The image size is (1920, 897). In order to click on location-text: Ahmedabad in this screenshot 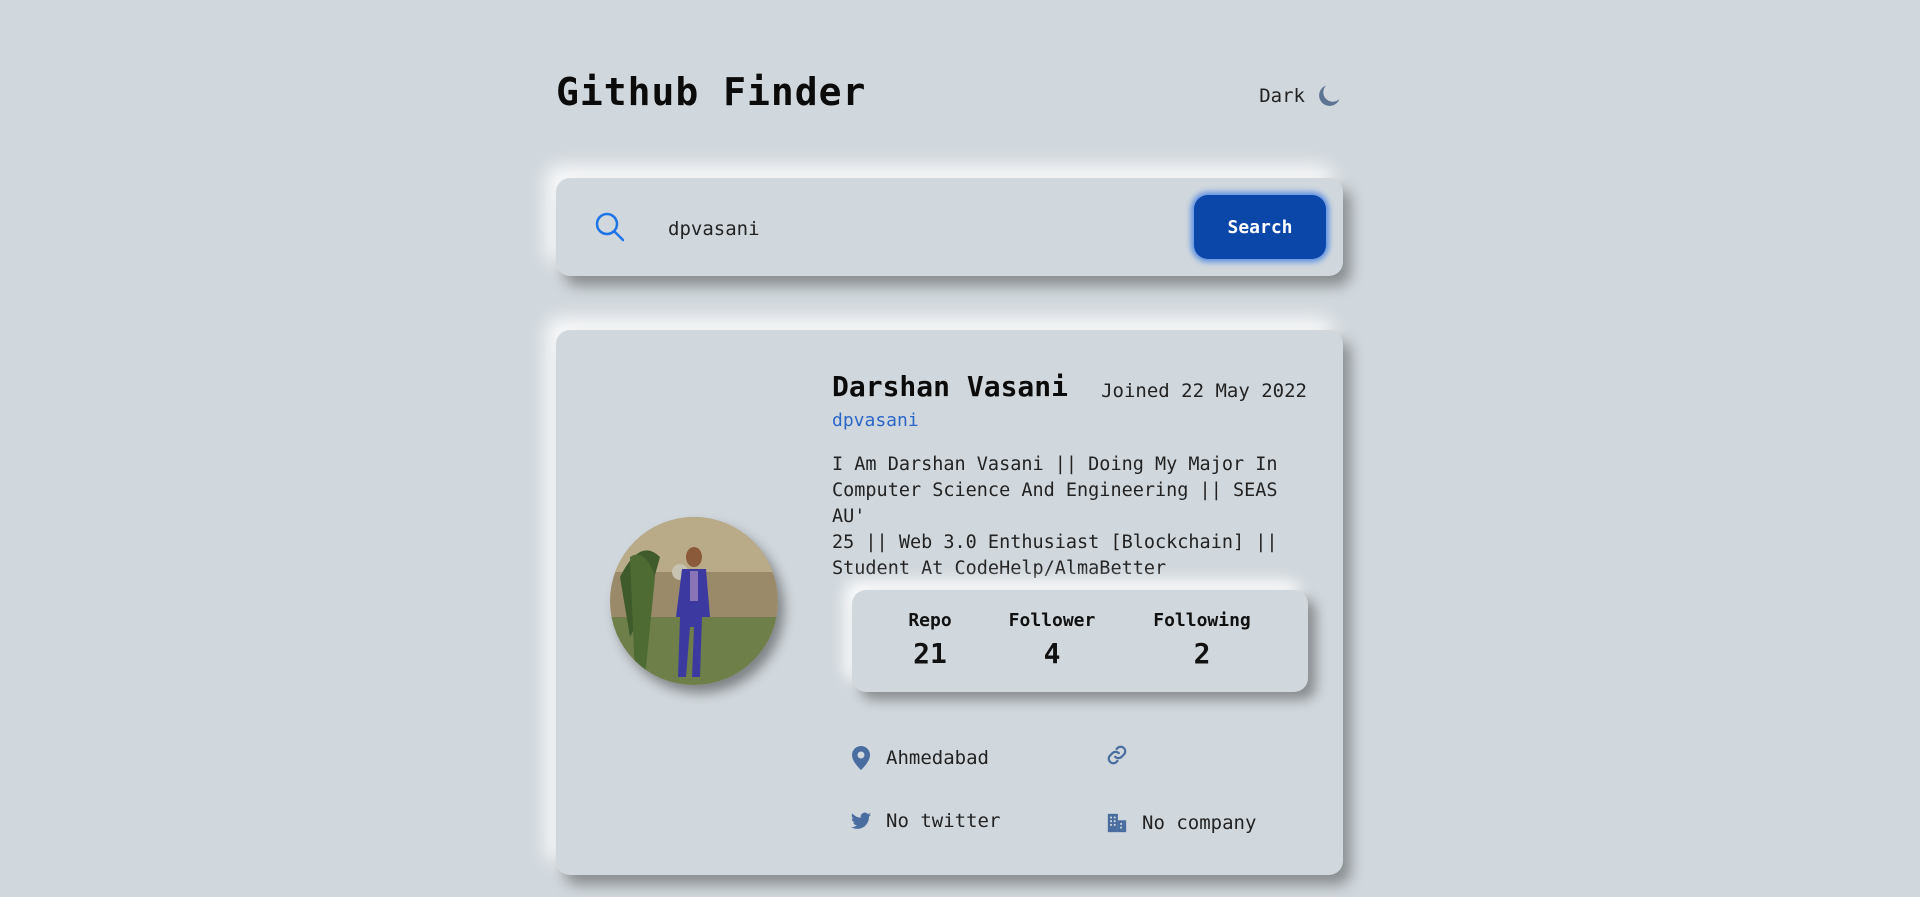, I will do `click(937, 758)`.